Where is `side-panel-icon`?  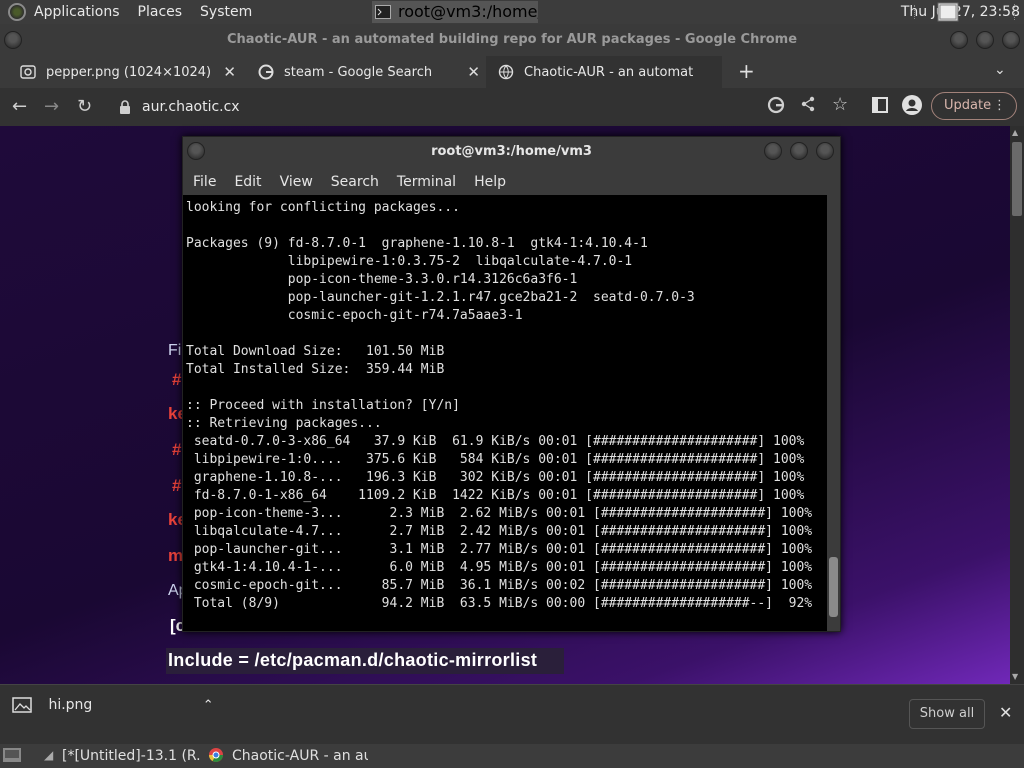
side-panel-icon is located at coordinates (880, 107).